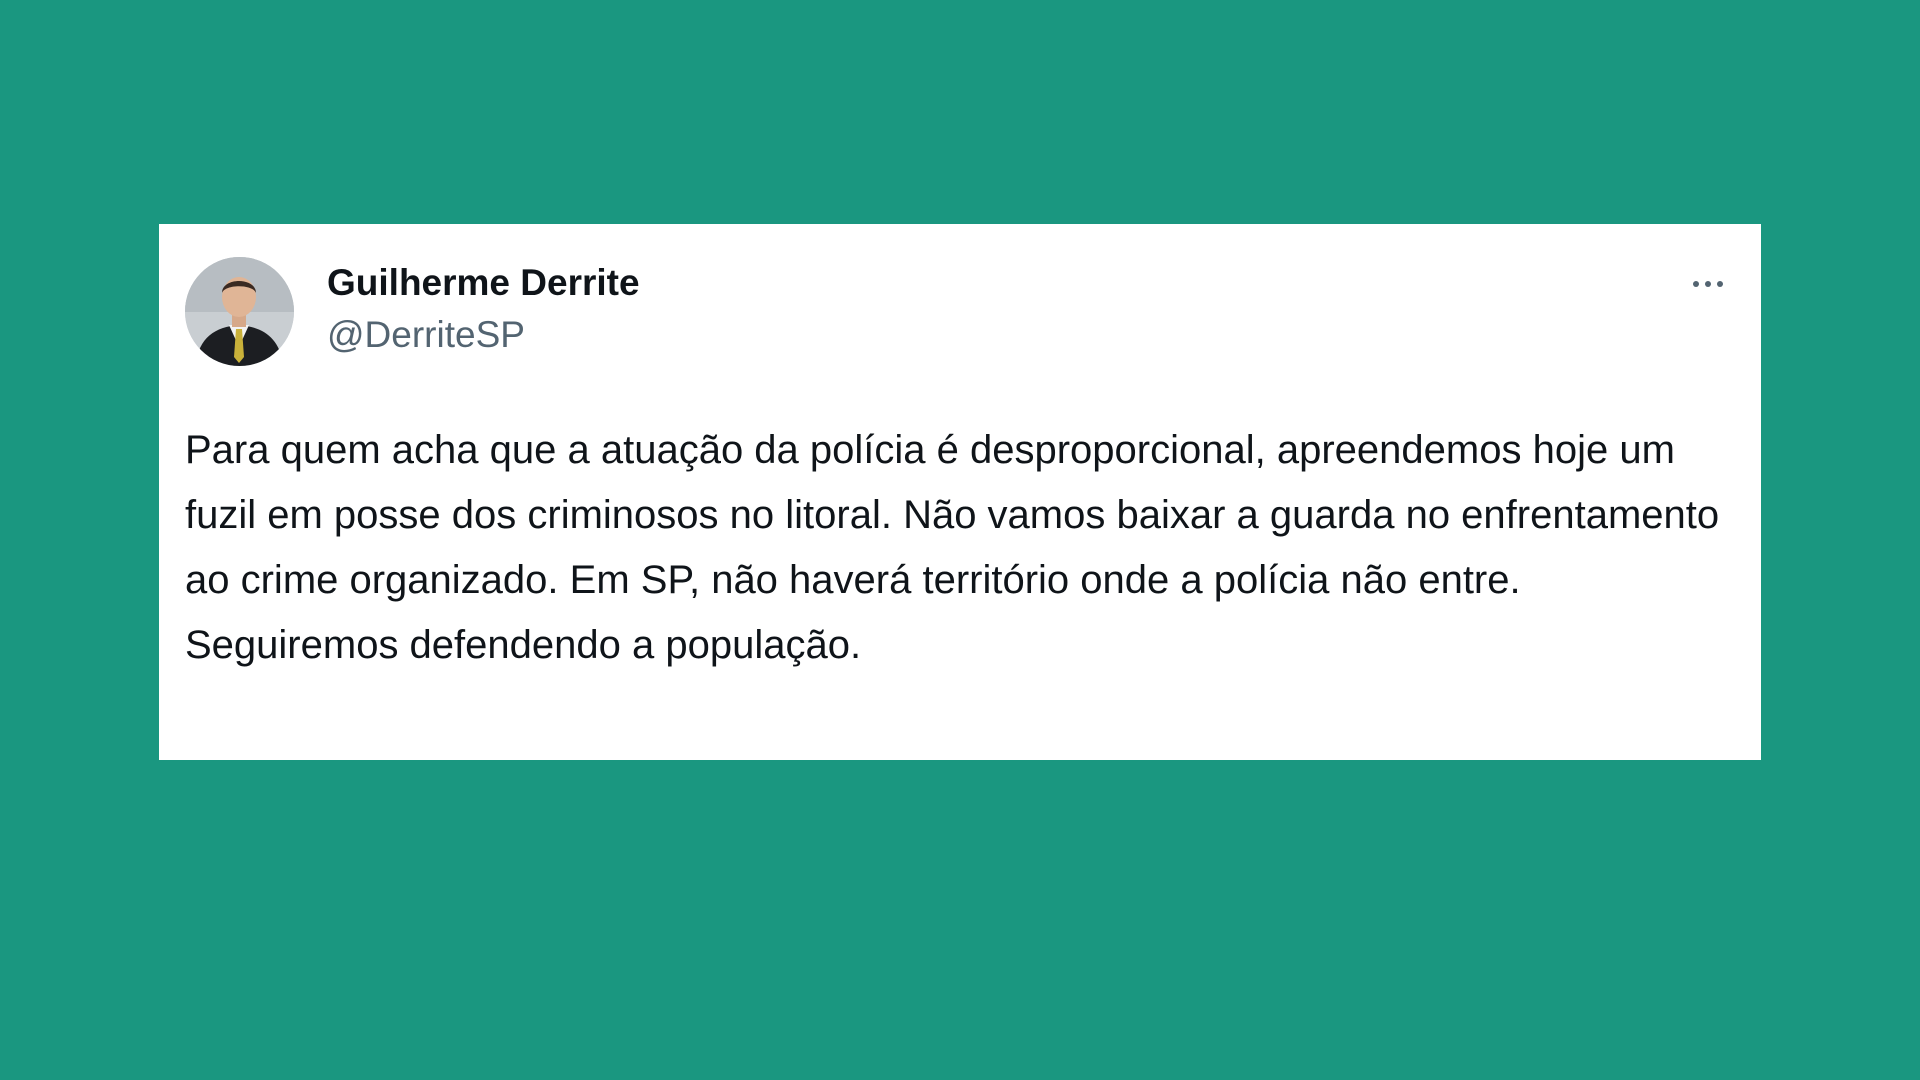  What do you see at coordinates (483, 283) in the screenshot?
I see `author-name: Guilherme Derrite` at bounding box center [483, 283].